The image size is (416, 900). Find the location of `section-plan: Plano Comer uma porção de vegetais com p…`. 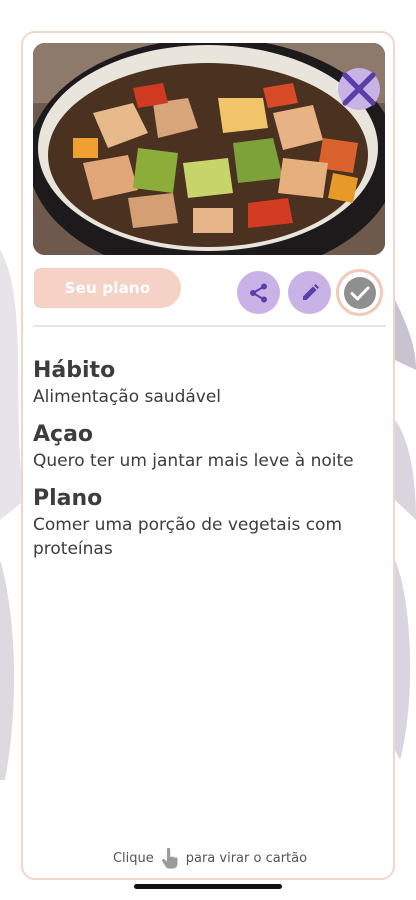

section-plan: Plano Comer uma porção de vegetais com p… is located at coordinates (210, 523).